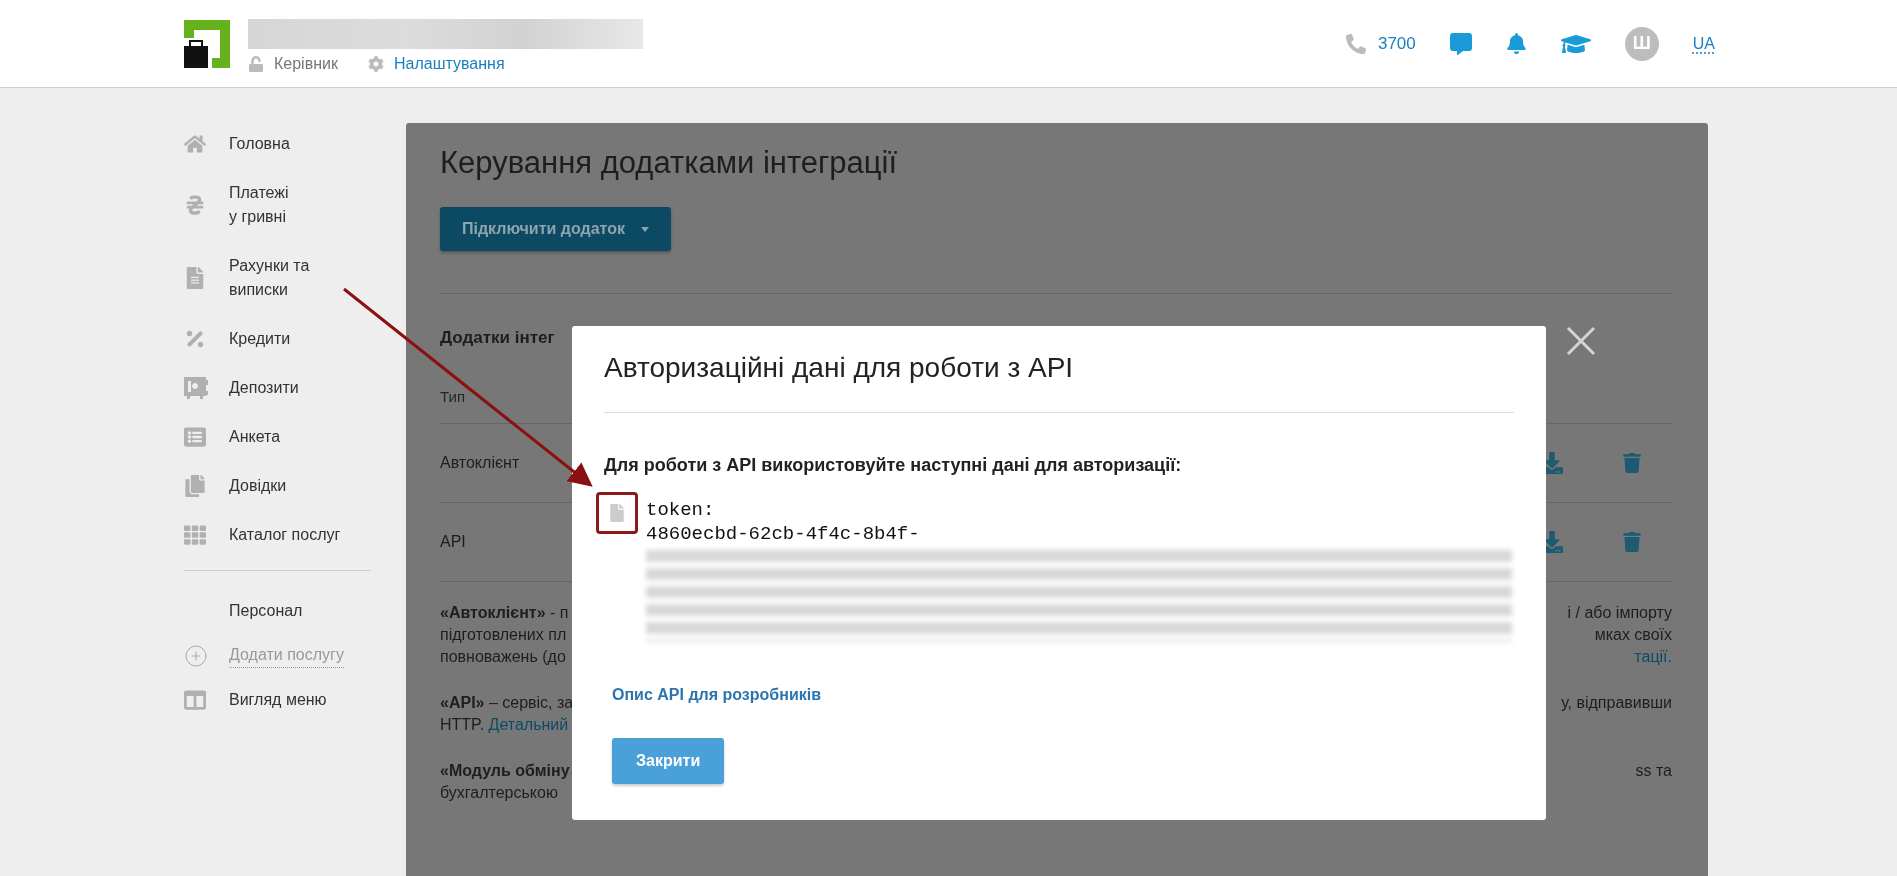 The height and width of the screenshot is (876, 1897). Describe the element at coordinates (504, 613) in the screenshot. I see `paragraph-text: «Автоклієнт» - п` at that location.